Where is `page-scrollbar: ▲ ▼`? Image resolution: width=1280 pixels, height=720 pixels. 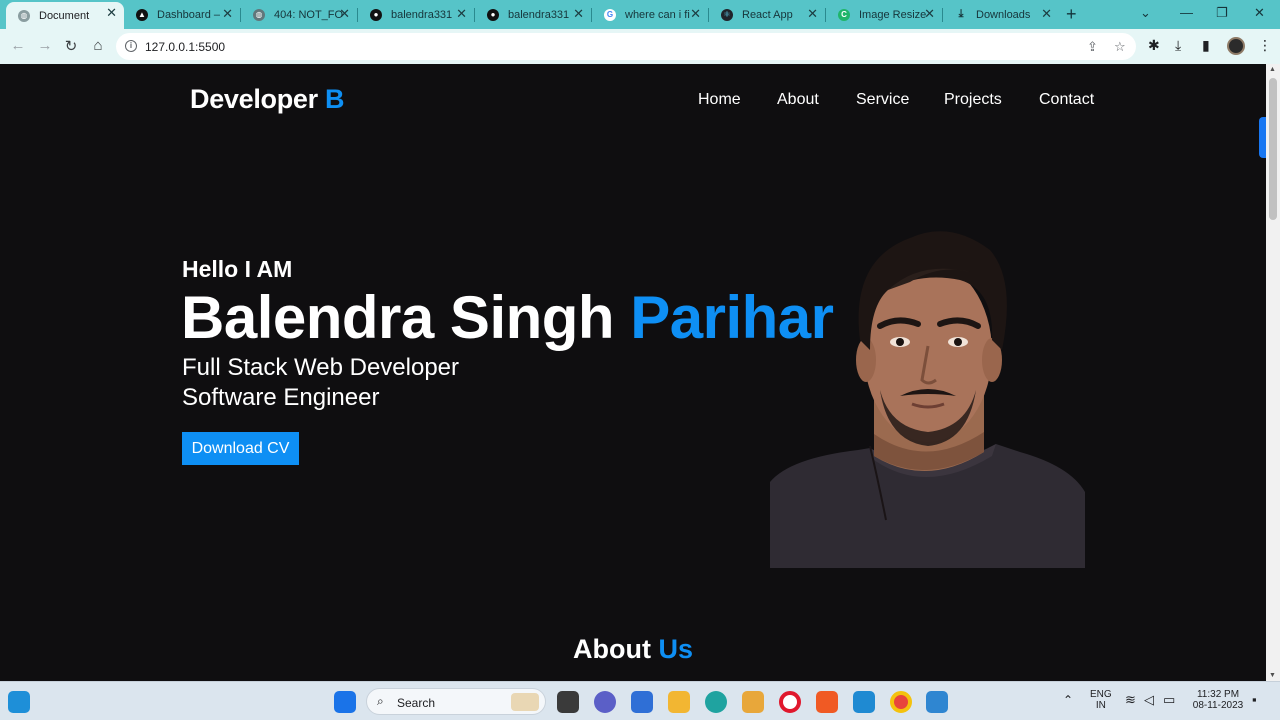
page-scrollbar: ▲ ▼ is located at coordinates (1273, 372).